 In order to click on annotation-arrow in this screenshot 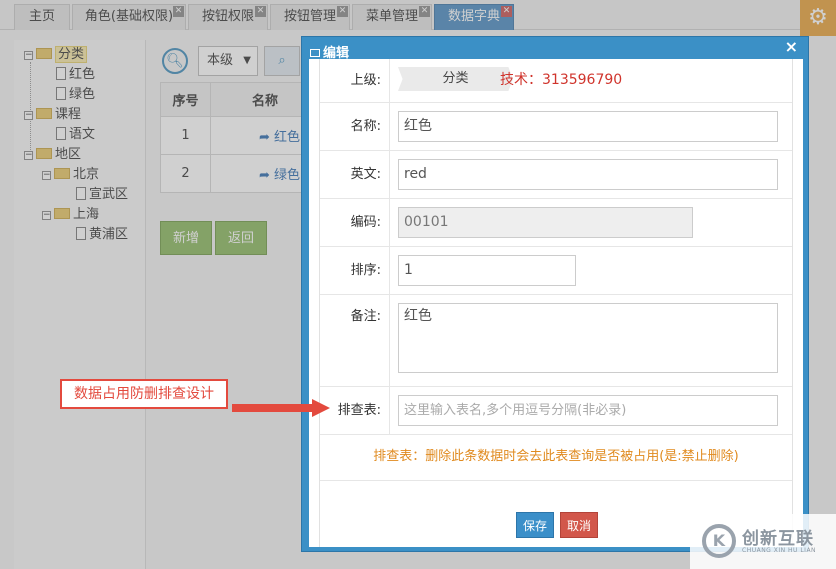, I will do `click(281, 408)`.